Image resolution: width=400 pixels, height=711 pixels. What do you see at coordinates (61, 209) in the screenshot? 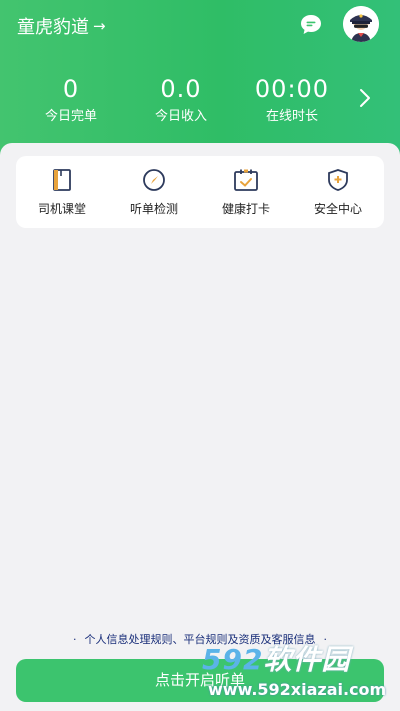
I see `quick-action-label: 司机课堂` at bounding box center [61, 209].